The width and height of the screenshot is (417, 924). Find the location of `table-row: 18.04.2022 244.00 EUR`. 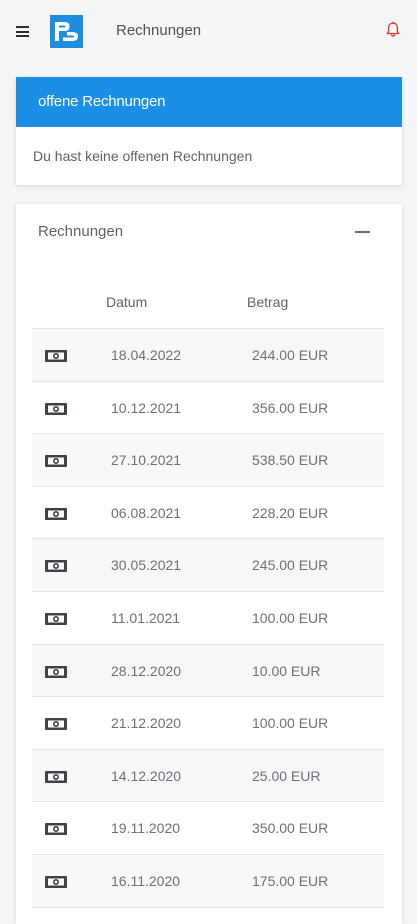

table-row: 18.04.2022 244.00 EUR is located at coordinates (208, 355).